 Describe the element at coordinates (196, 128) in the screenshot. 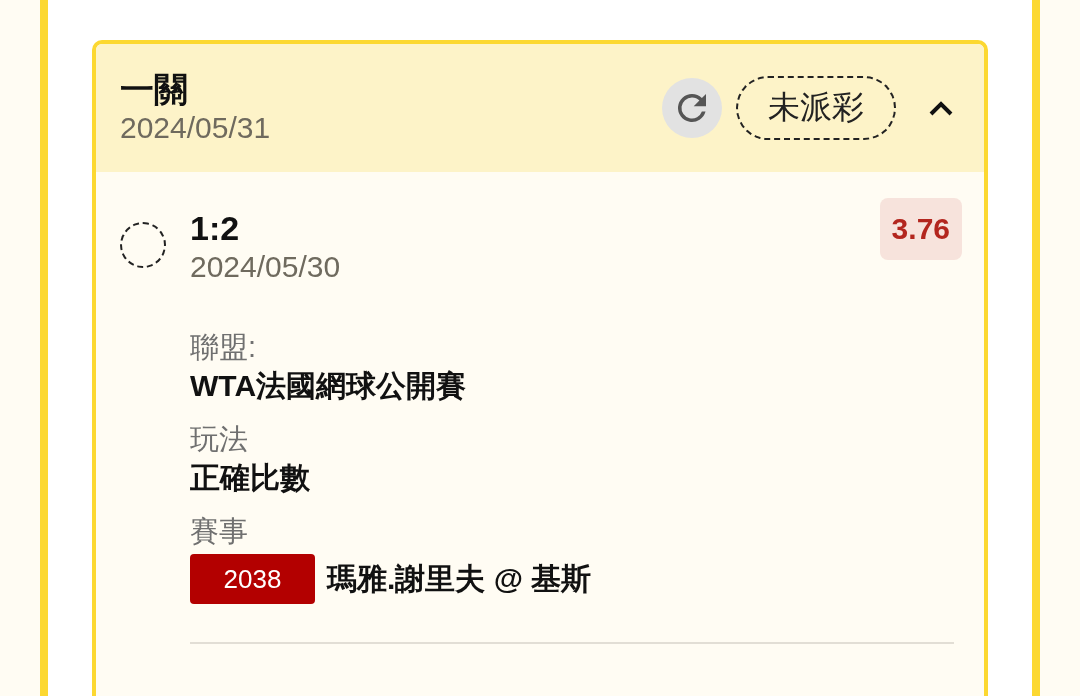

I see `bet-date: 2024/05/31` at that location.